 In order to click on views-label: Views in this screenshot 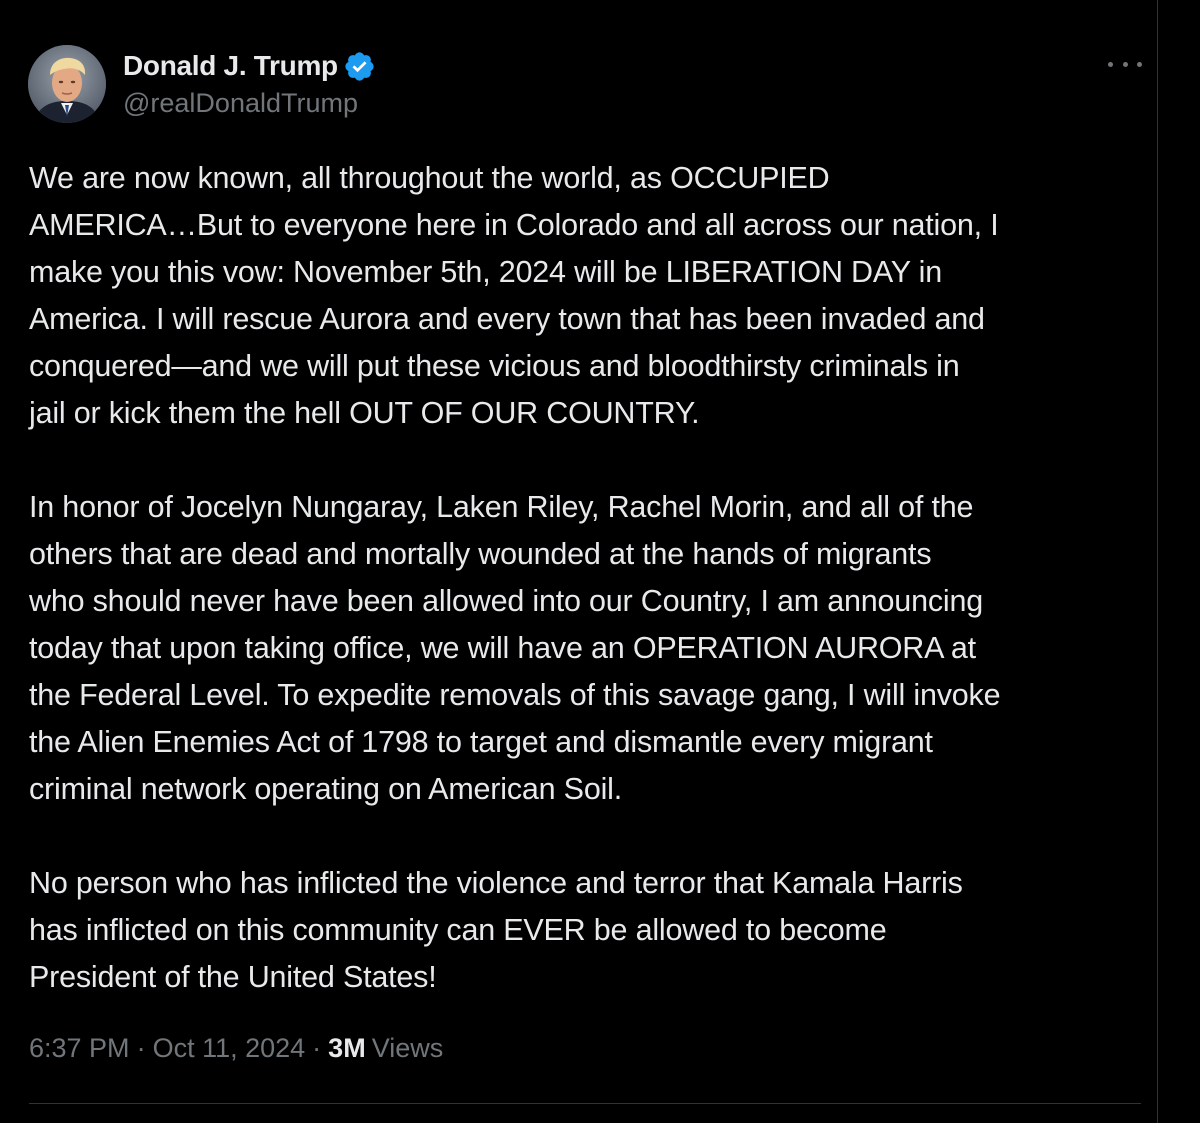, I will do `click(407, 1048)`.